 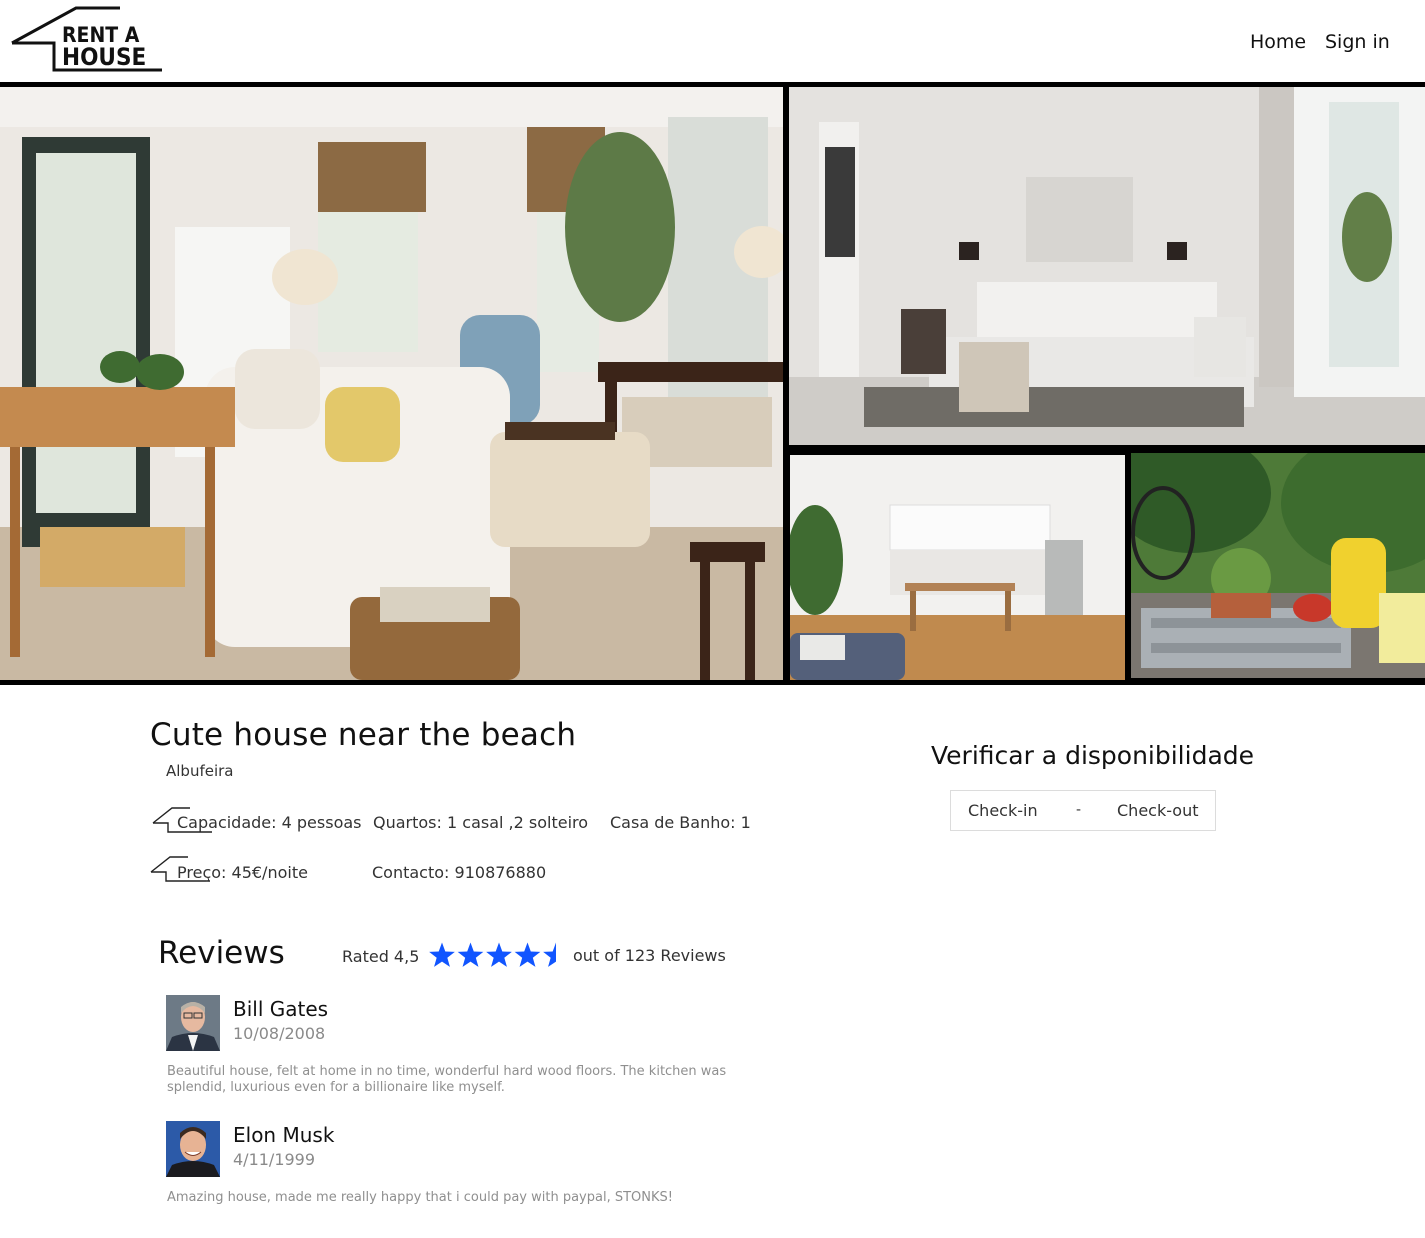 What do you see at coordinates (269, 872) in the screenshot?
I see `price-value: 45€/noite` at bounding box center [269, 872].